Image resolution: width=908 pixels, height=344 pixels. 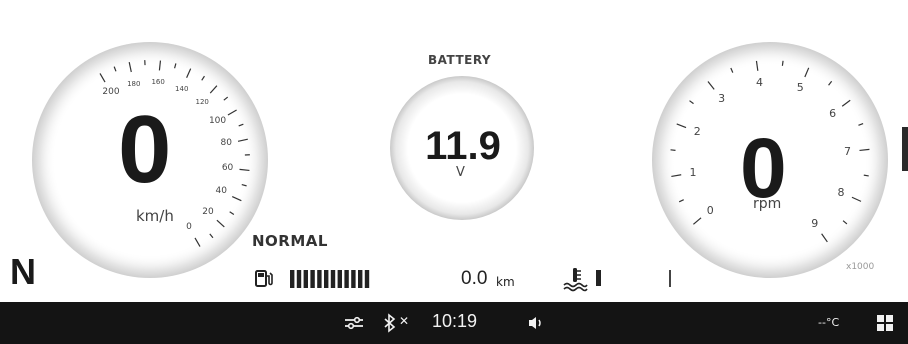 I want to click on battery-unit: V, so click(x=460, y=172).